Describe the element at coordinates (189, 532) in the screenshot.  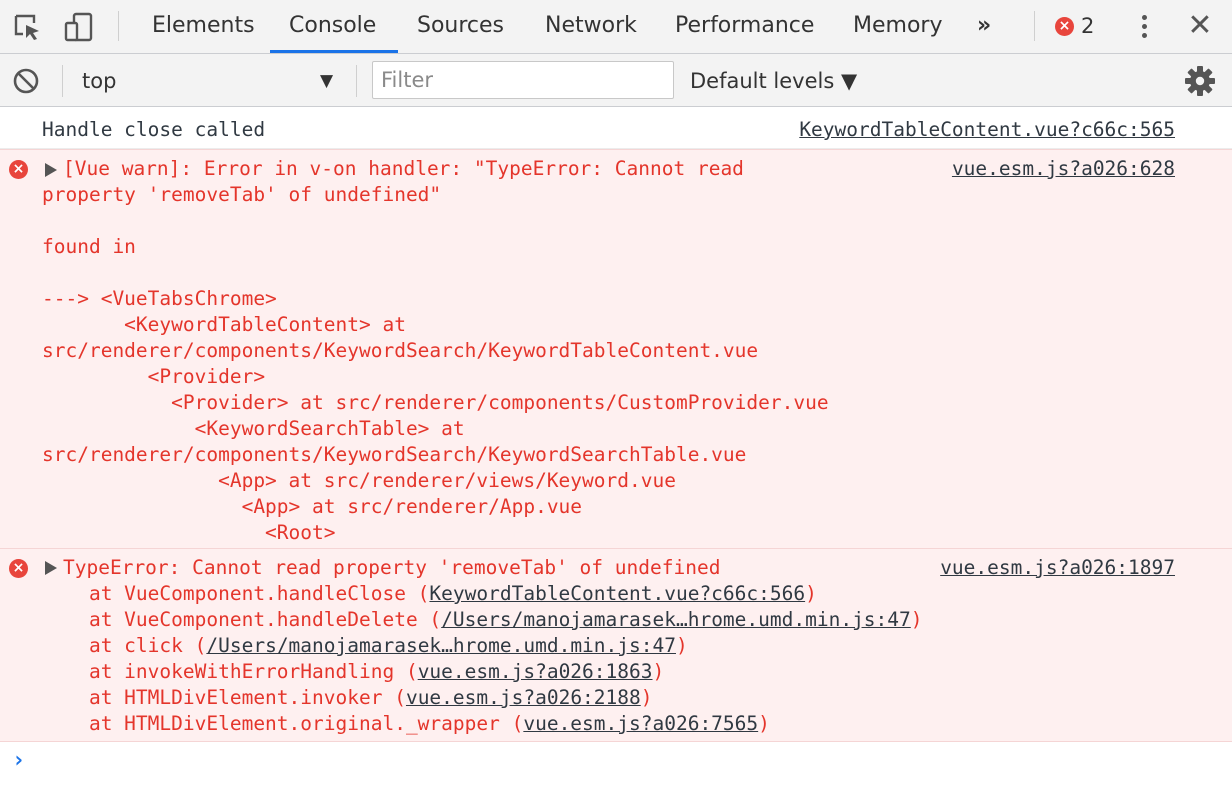
I see `error-line: <Root>` at that location.